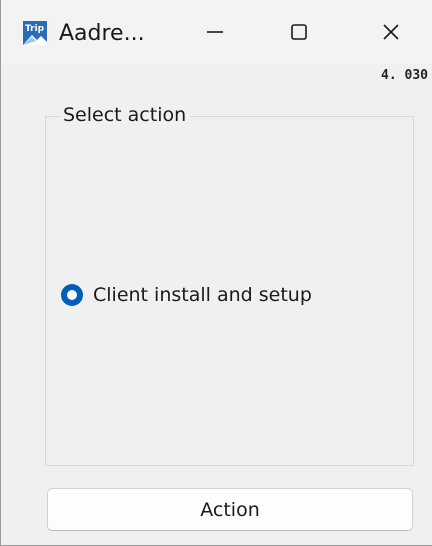 Image resolution: width=432 pixels, height=546 pixels. I want to click on maximize-button, so click(299, 34).